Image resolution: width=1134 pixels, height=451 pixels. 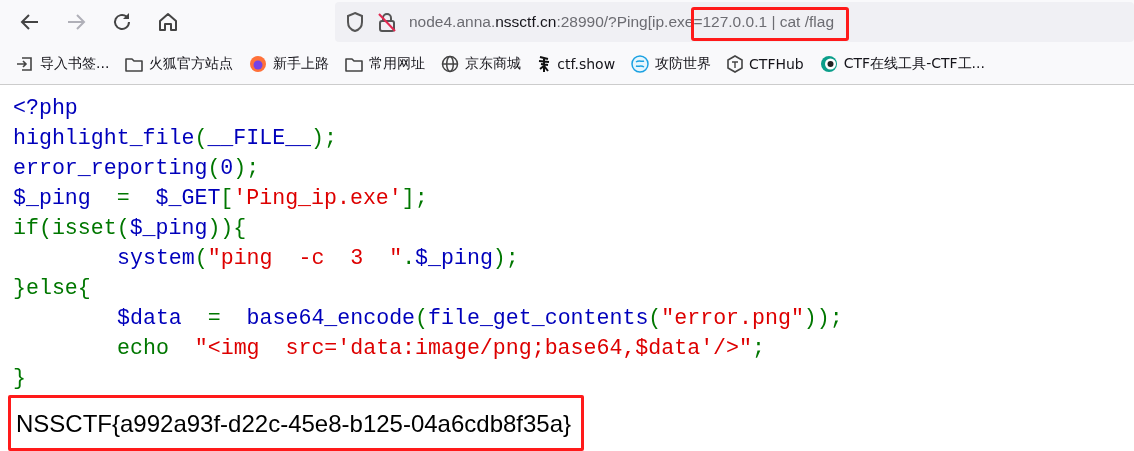 What do you see at coordinates (544, 64) in the screenshot?
I see `brush-icon` at bounding box center [544, 64].